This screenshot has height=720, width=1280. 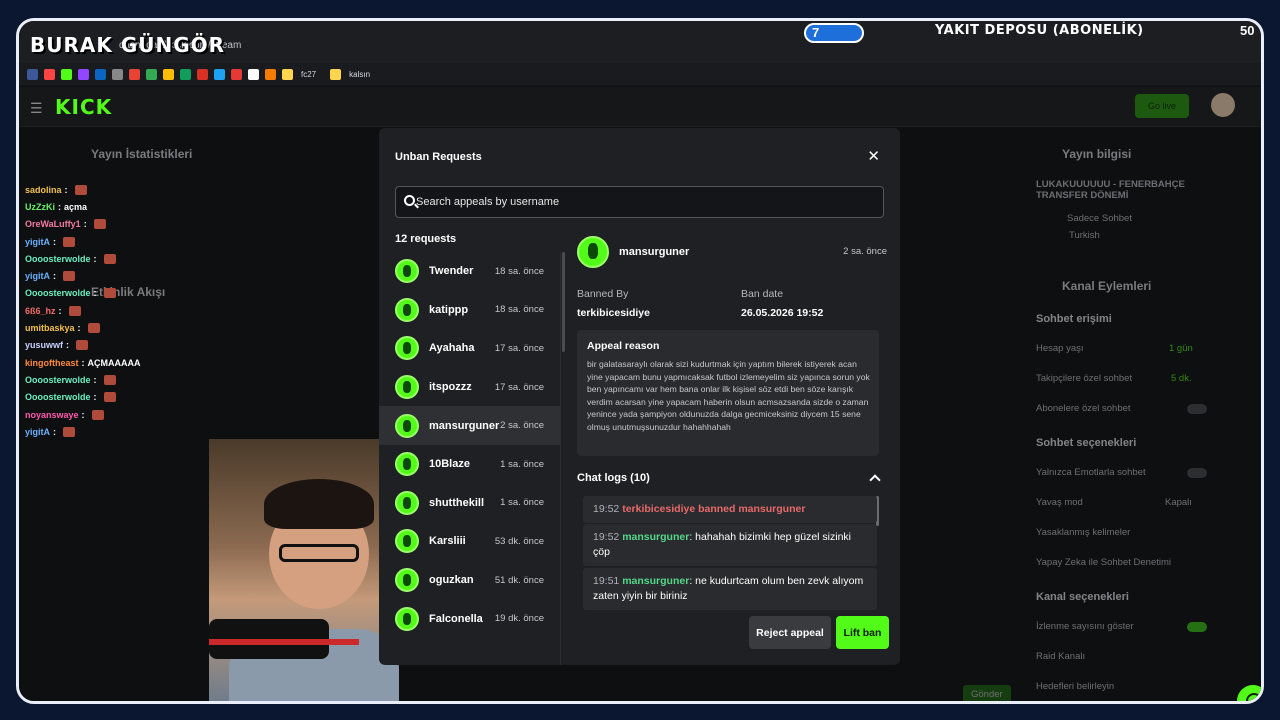 What do you see at coordinates (1085, 626) in the screenshot?
I see `show-views-setting: İzlenme sayısını göster` at bounding box center [1085, 626].